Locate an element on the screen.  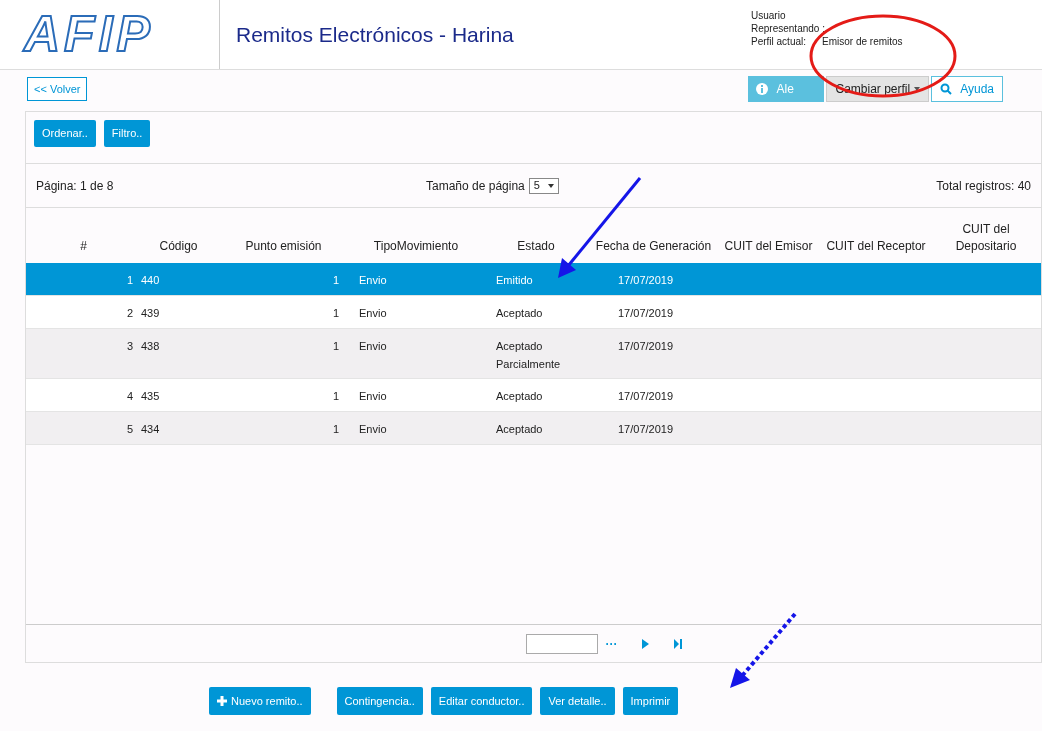
action-button: Ver detalle.. is located at coordinates (577, 701).